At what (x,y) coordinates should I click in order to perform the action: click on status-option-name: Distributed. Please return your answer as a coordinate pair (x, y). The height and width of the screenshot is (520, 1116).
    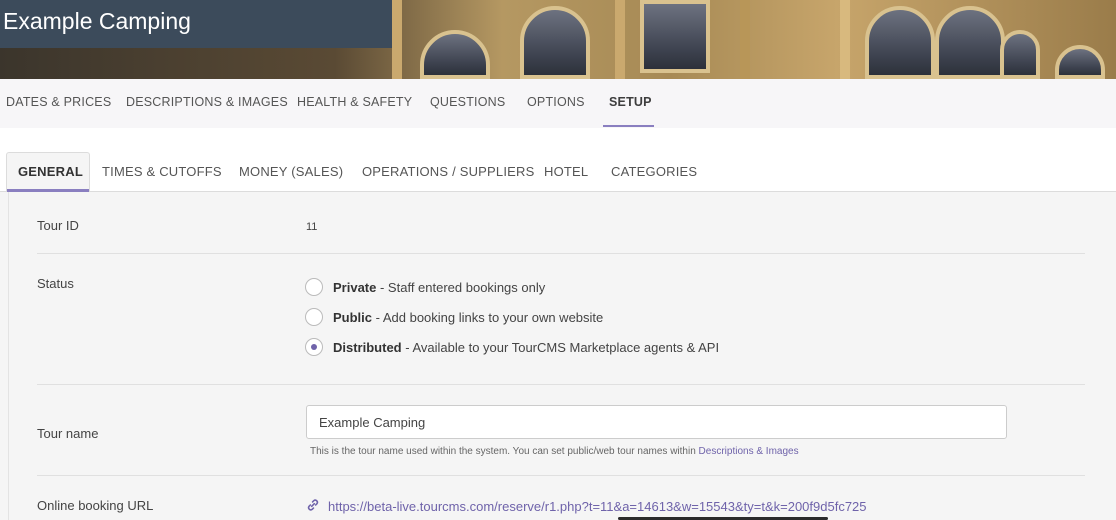
    Looking at the image, I should click on (367, 347).